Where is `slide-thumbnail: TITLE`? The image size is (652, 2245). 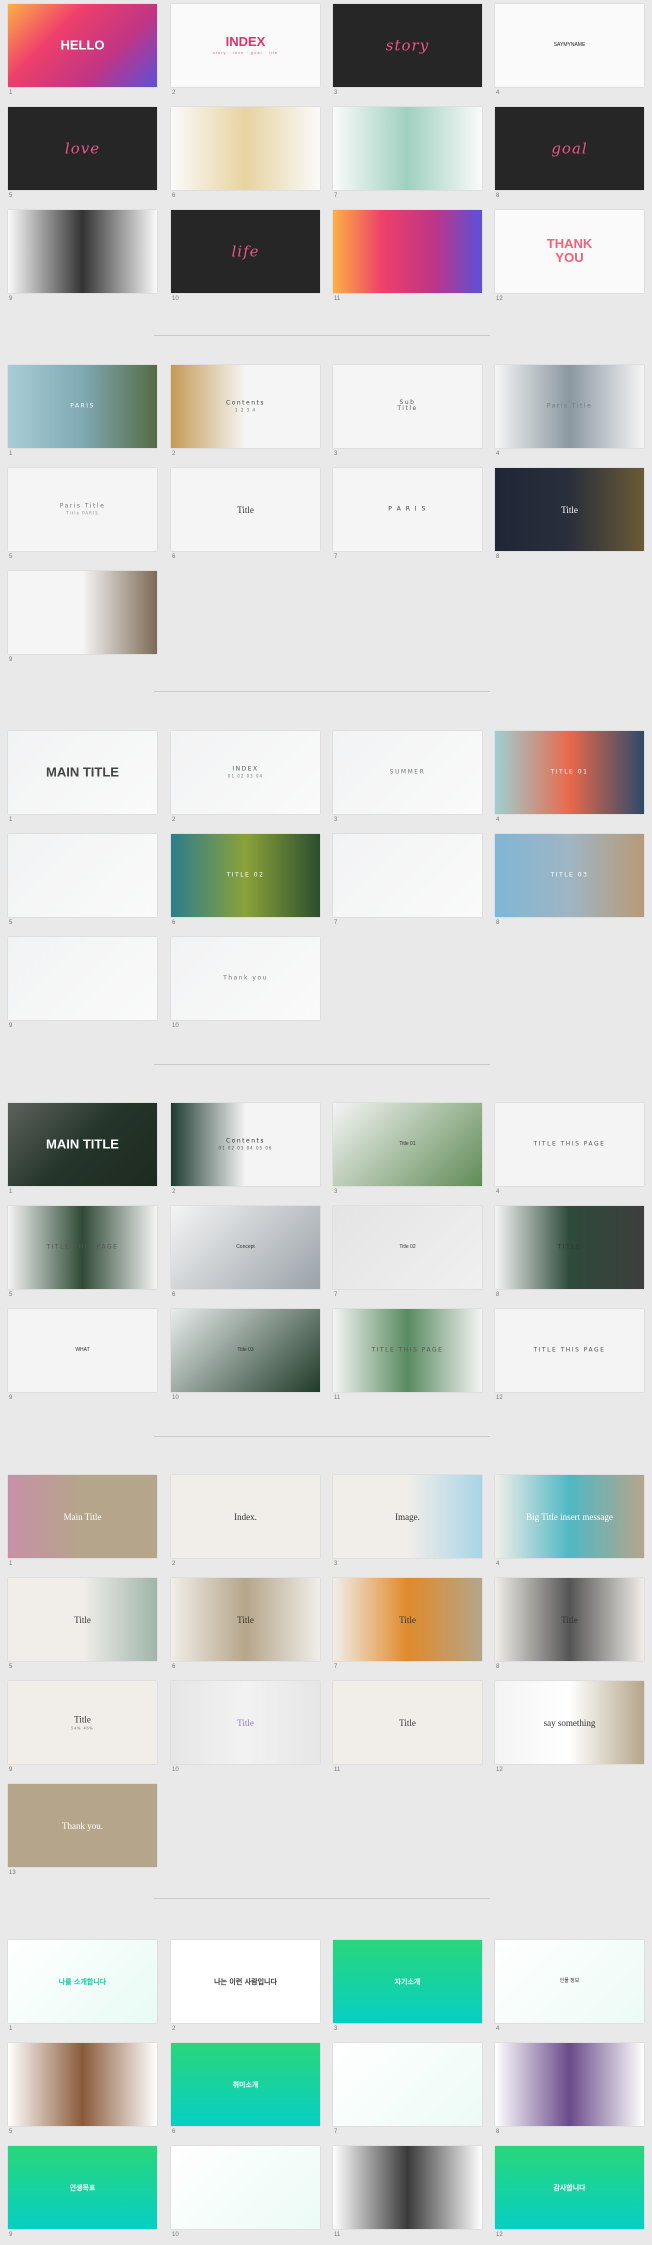
slide-thumbnail: TITLE is located at coordinates (569, 1247).